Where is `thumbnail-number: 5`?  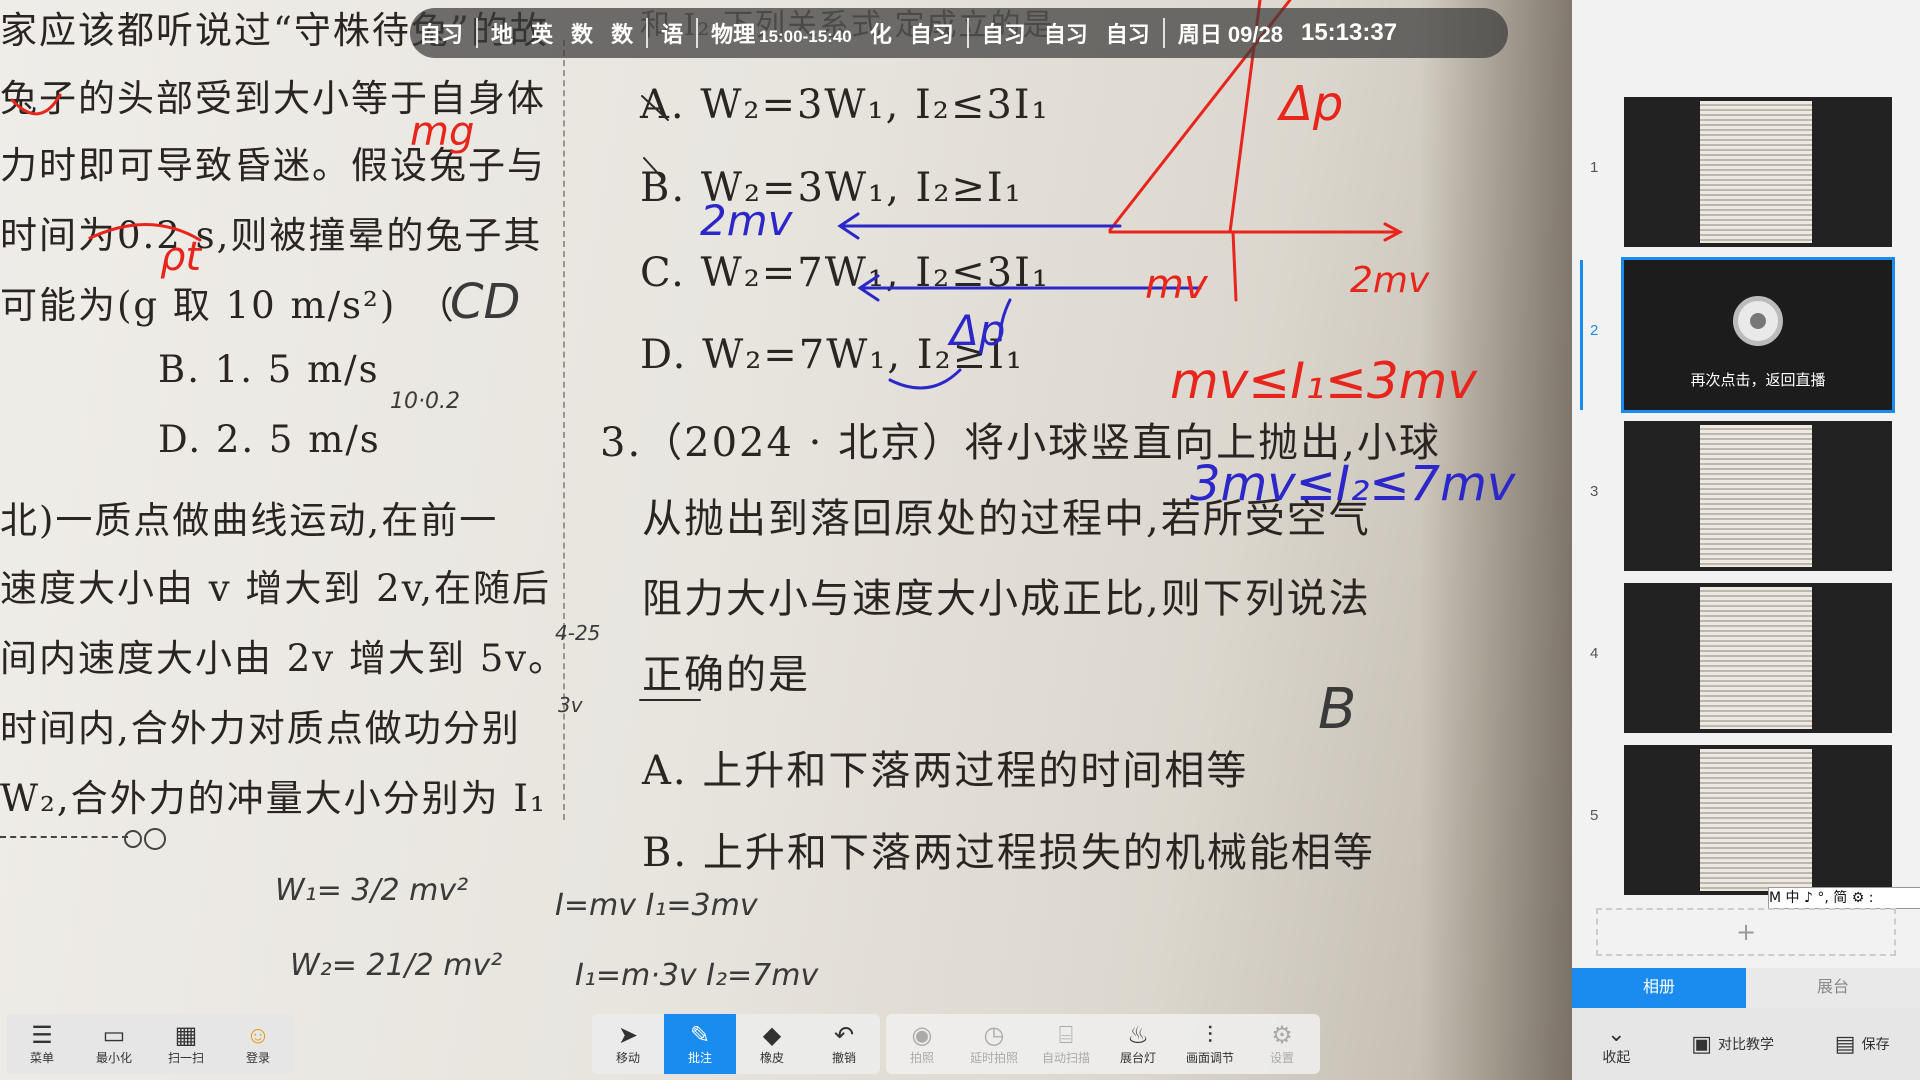 thumbnail-number: 5 is located at coordinates (1594, 815).